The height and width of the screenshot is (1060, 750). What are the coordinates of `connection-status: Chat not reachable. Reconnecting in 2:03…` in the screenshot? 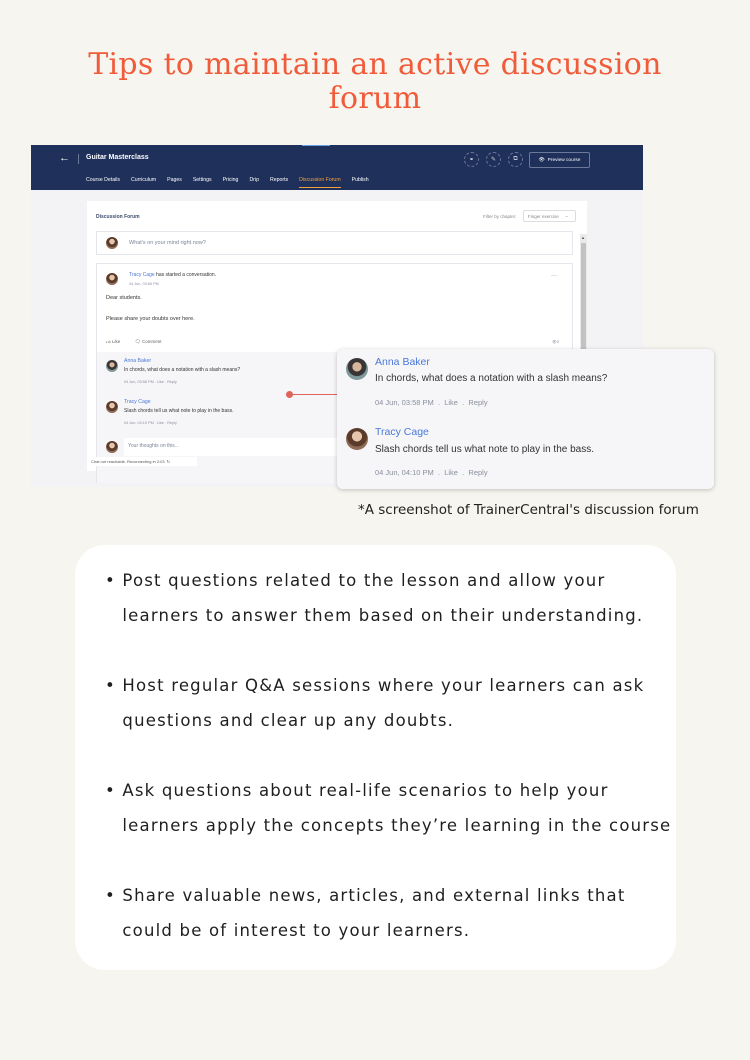 It's located at (142, 461).